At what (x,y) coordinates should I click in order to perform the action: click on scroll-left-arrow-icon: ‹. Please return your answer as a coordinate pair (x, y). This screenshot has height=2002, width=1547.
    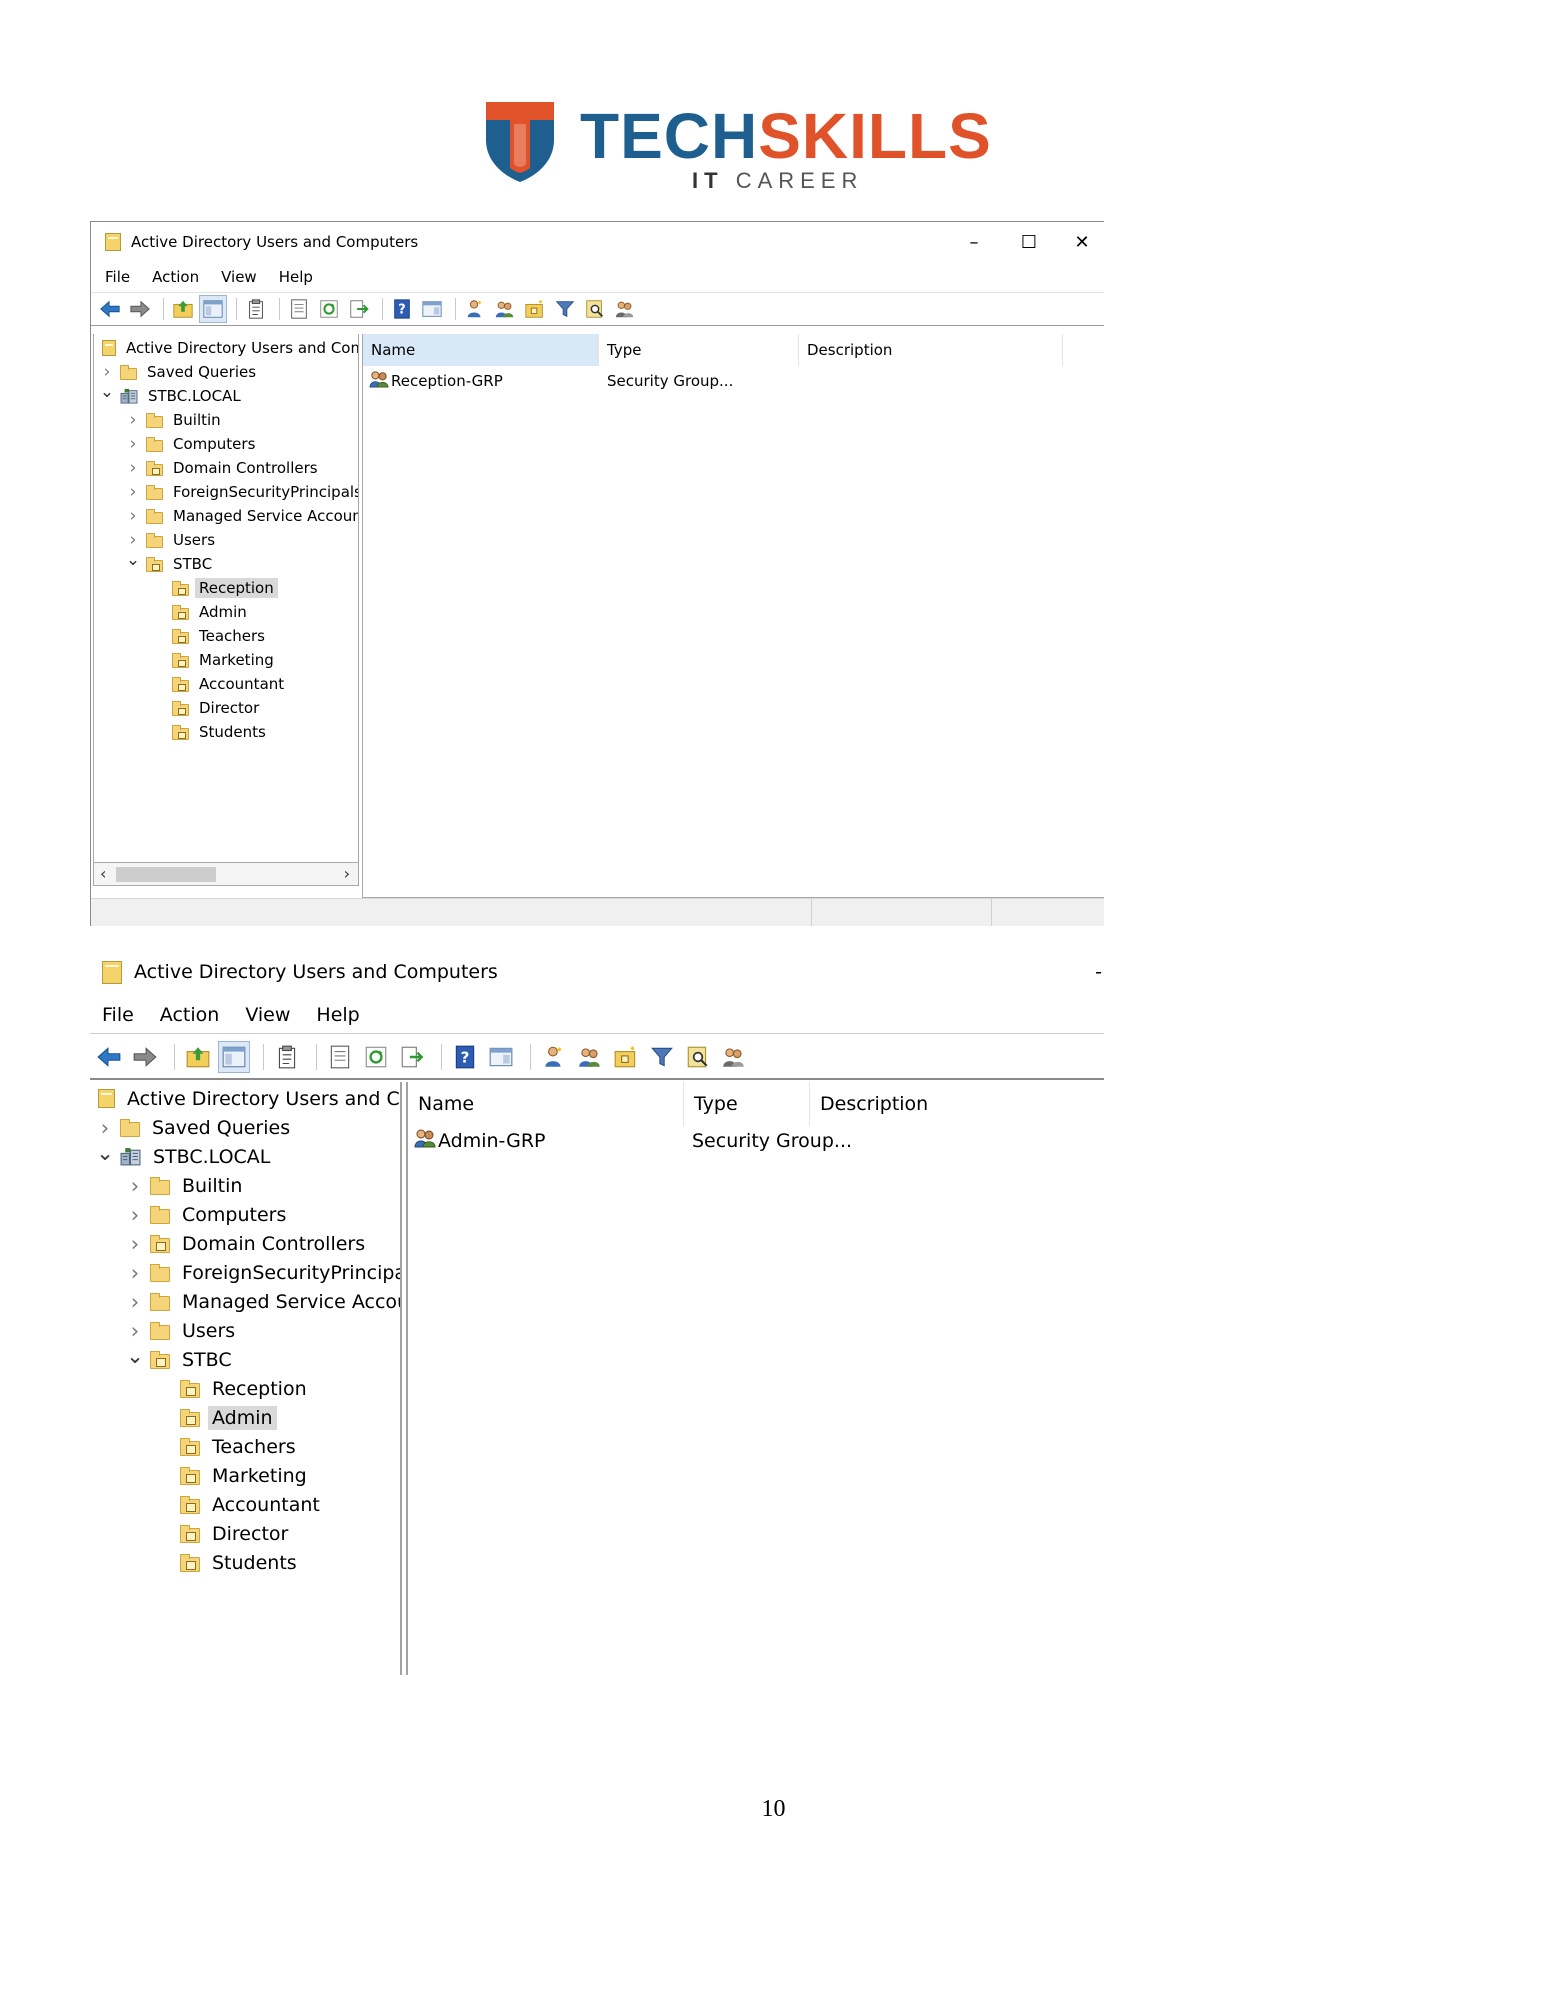
    Looking at the image, I should click on (103, 873).